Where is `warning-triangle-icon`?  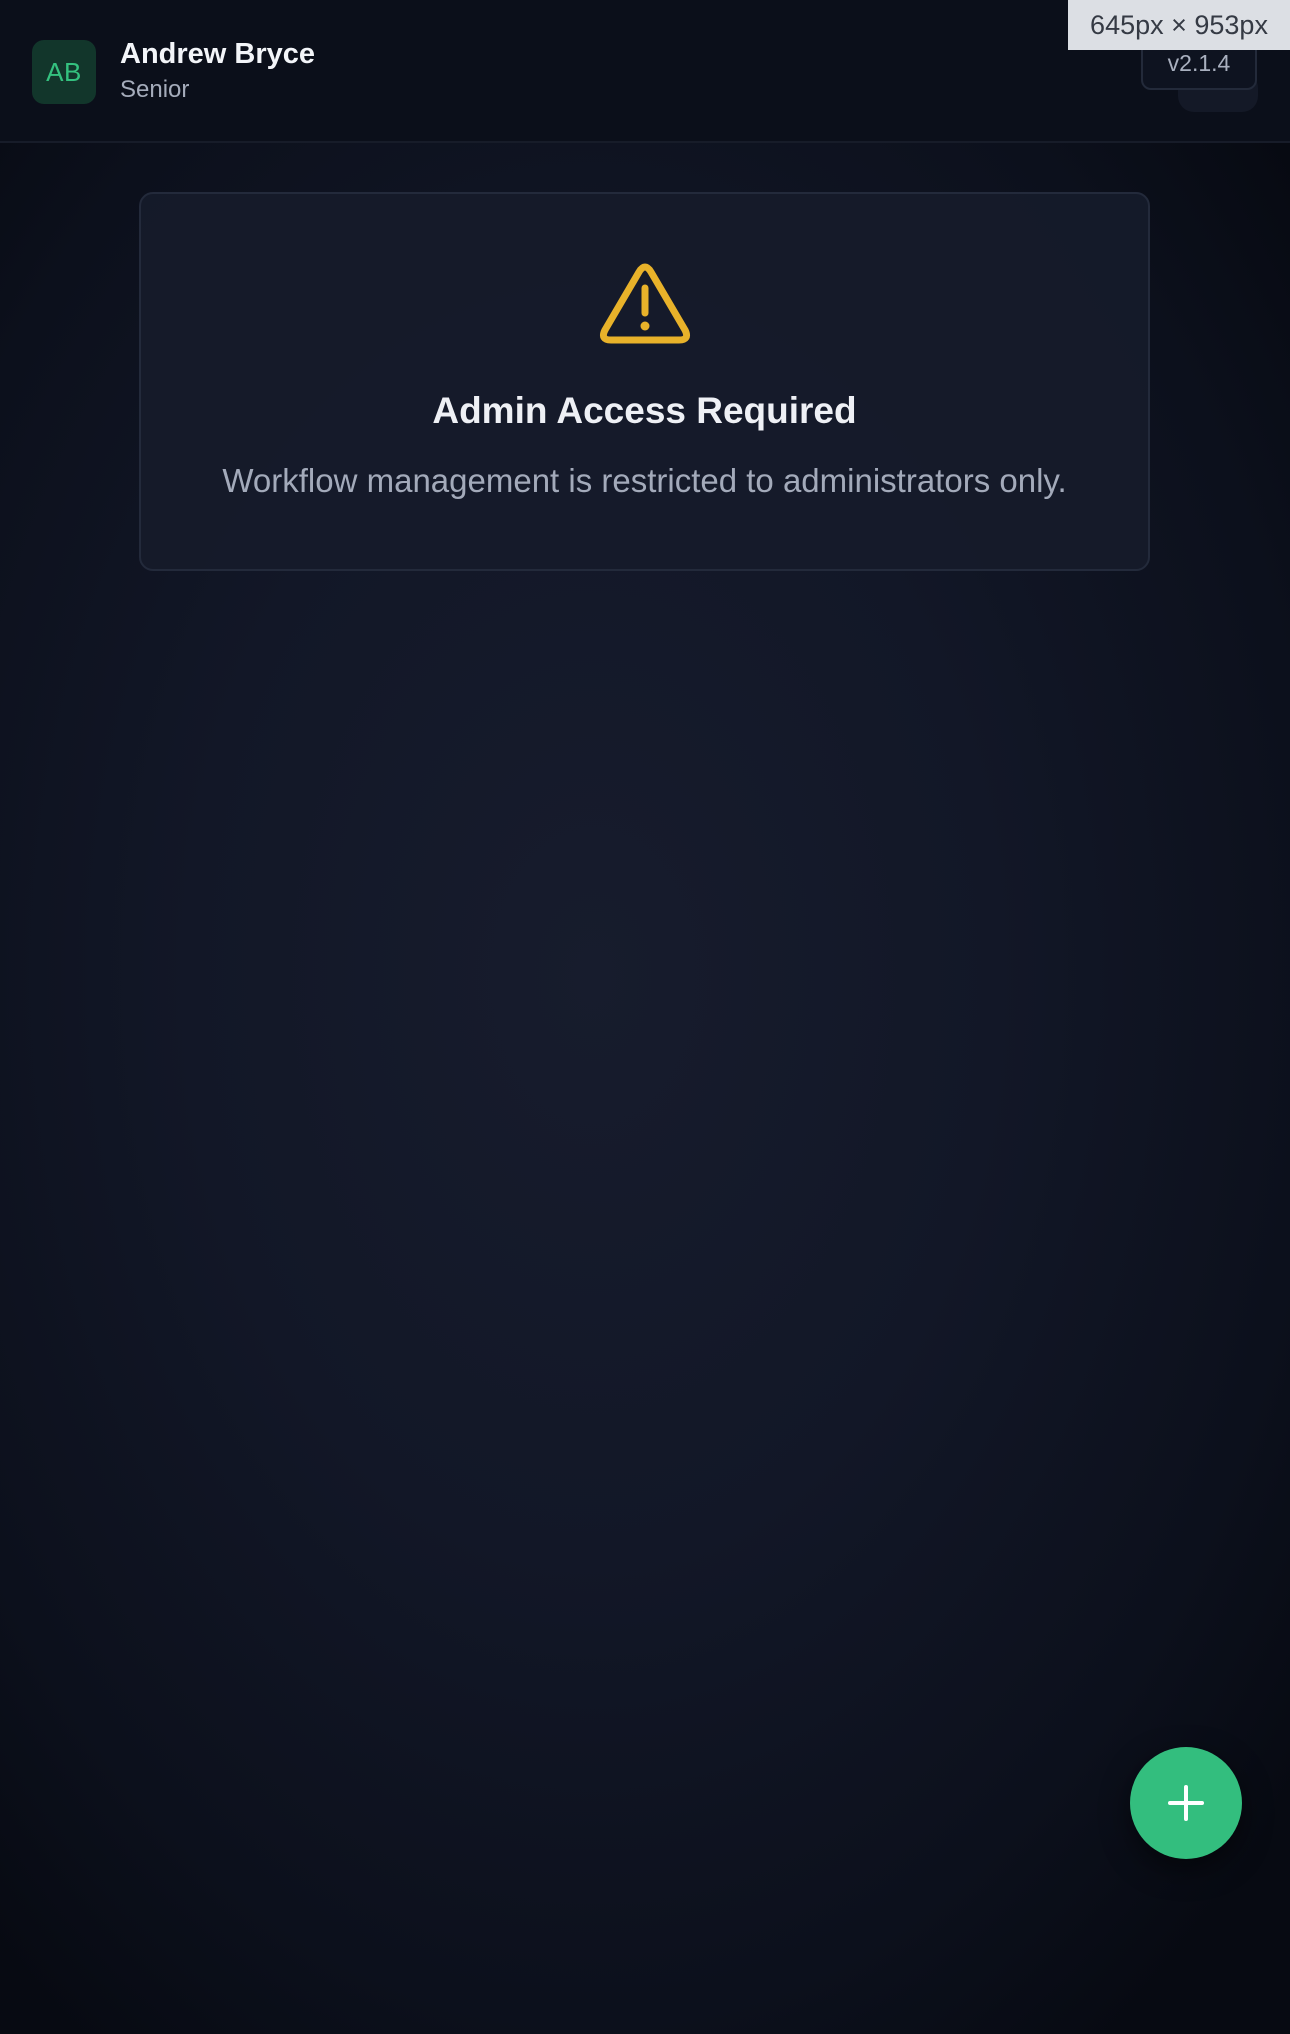 warning-triangle-icon is located at coordinates (645, 303).